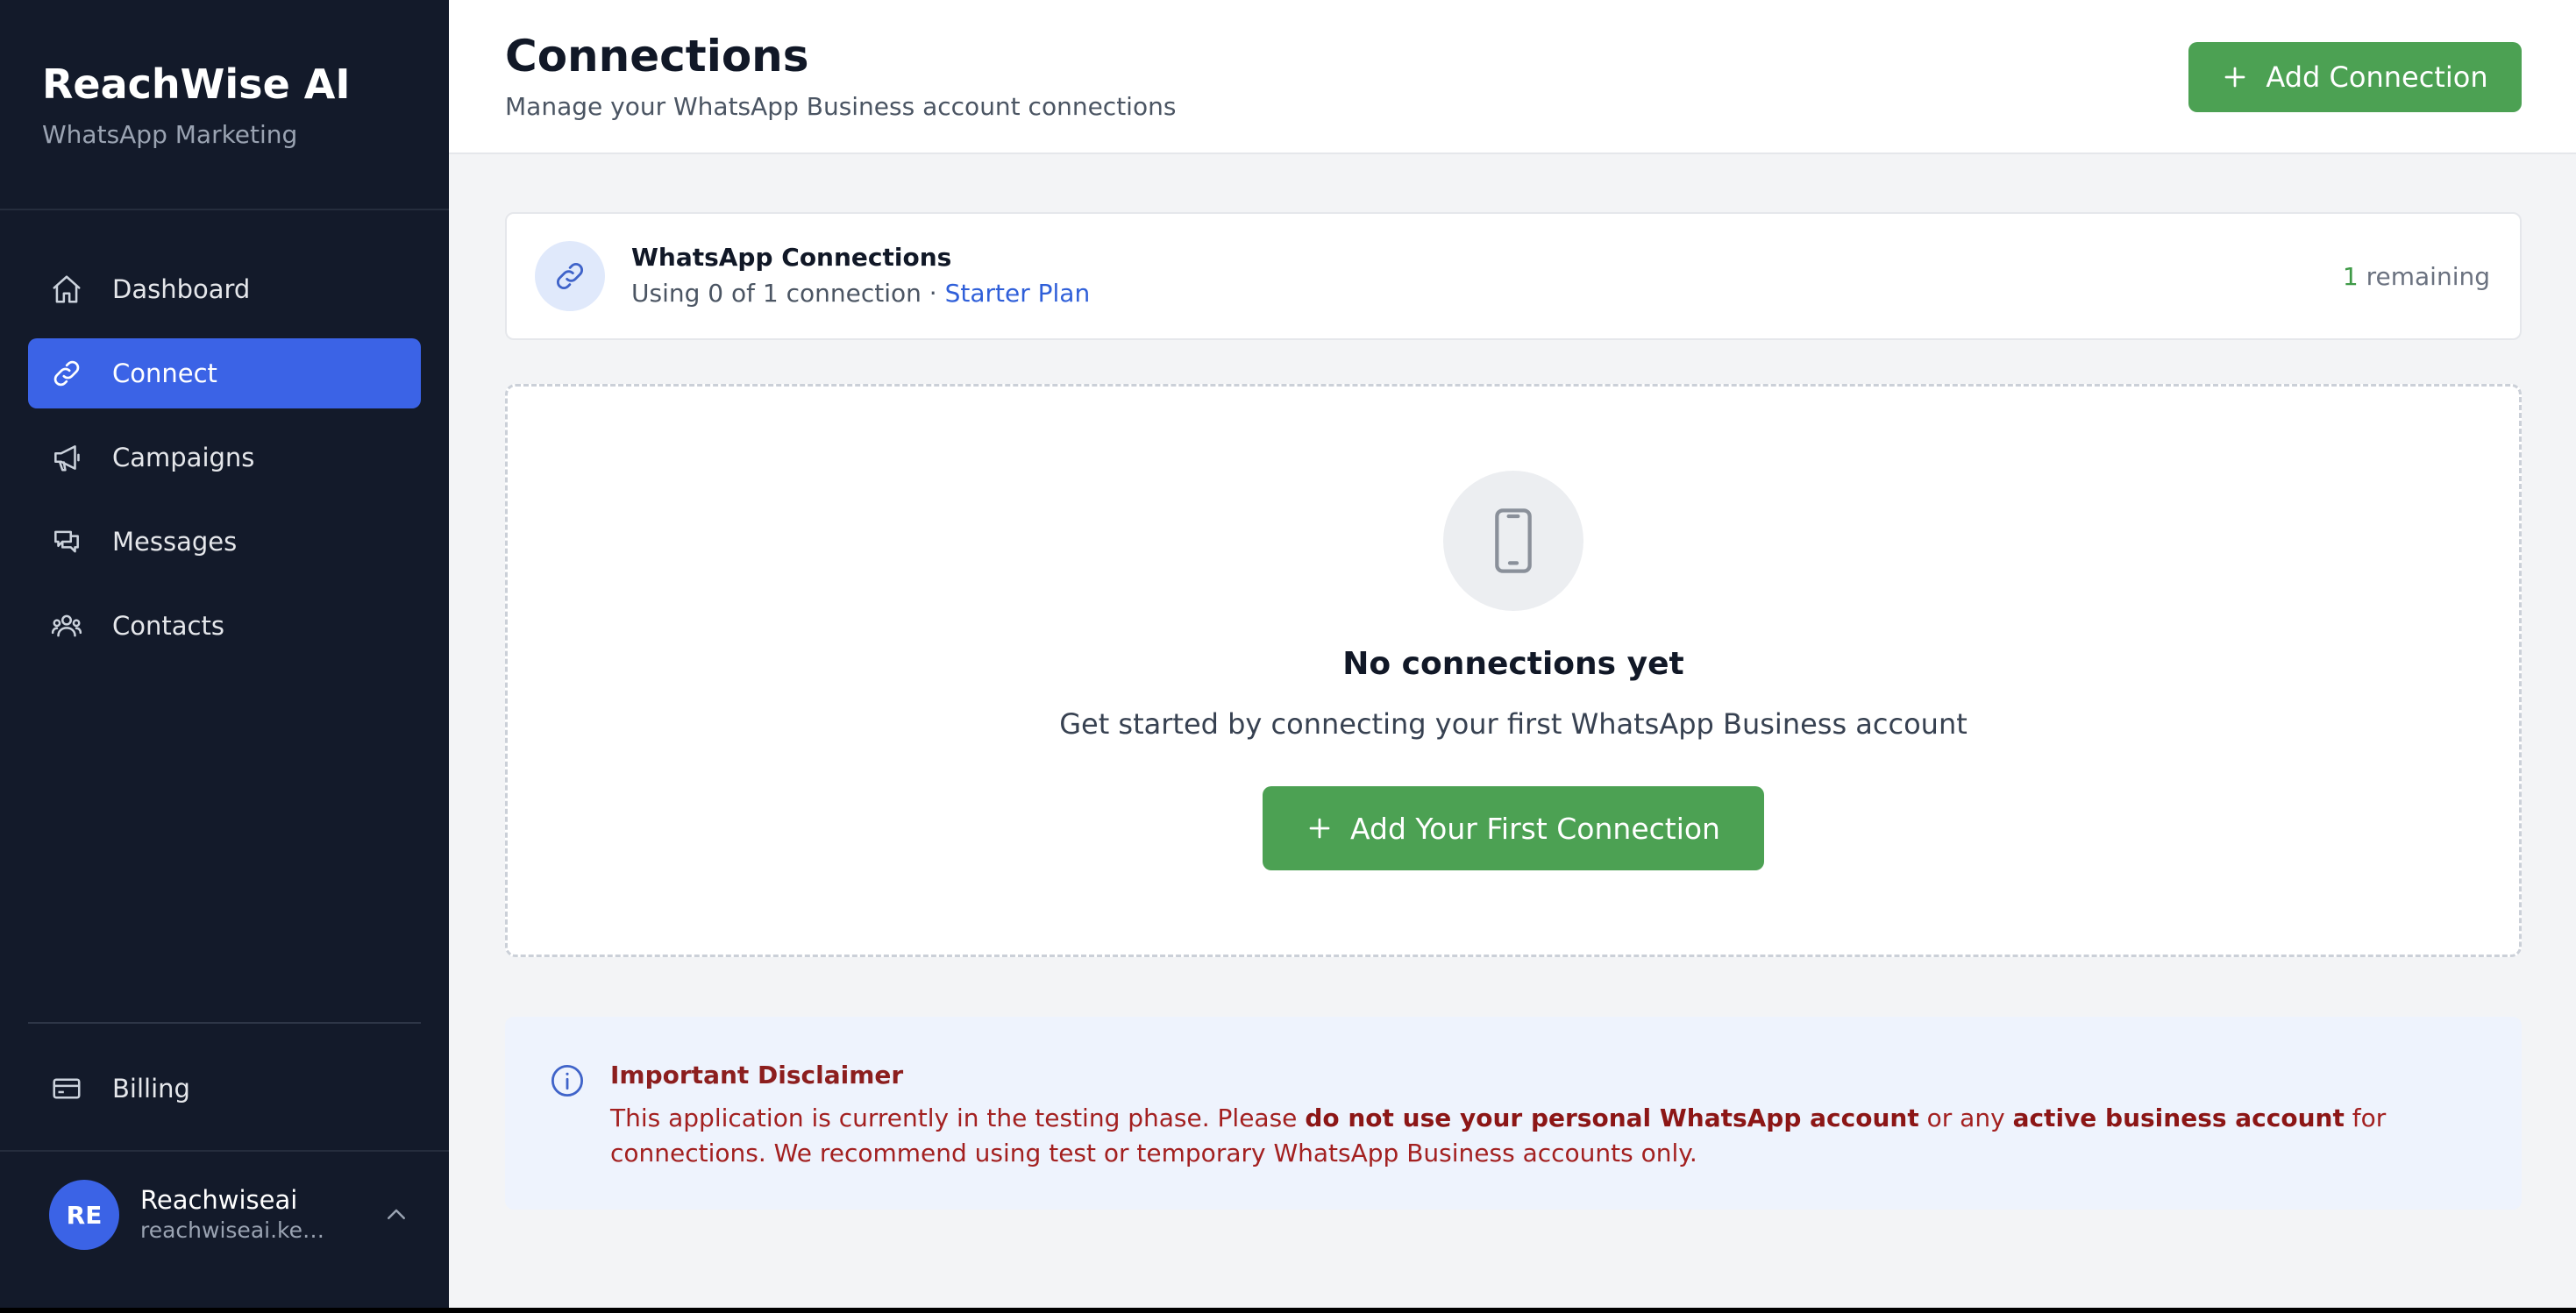  Describe the element at coordinates (175, 542) in the screenshot. I see `sidebar-item-label: Messages` at that location.